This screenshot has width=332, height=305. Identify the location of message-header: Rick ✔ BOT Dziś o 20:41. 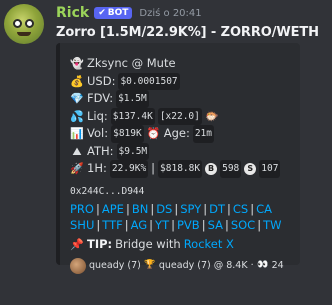
(129, 13).